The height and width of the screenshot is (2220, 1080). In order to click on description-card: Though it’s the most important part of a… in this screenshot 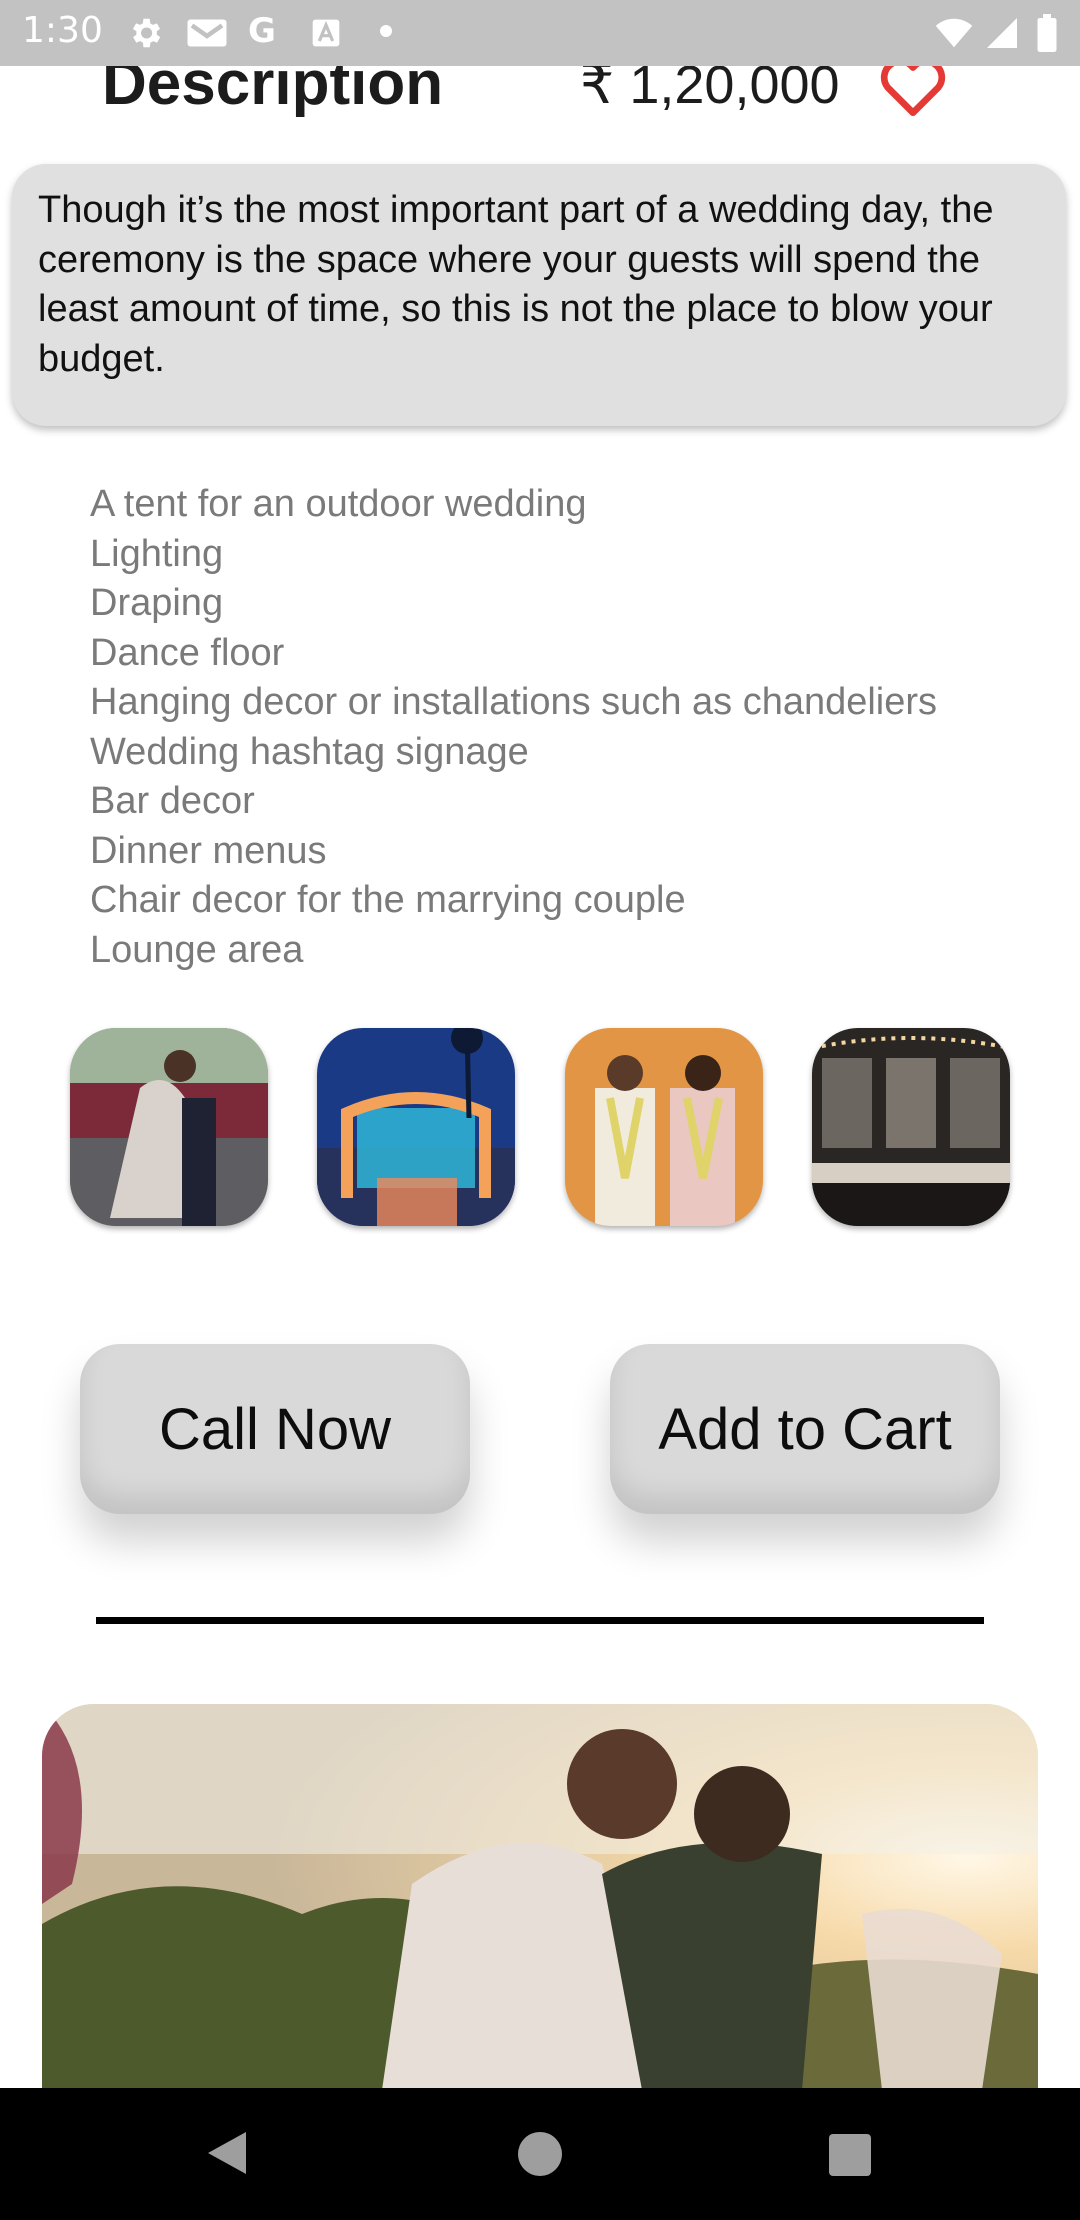, I will do `click(539, 295)`.